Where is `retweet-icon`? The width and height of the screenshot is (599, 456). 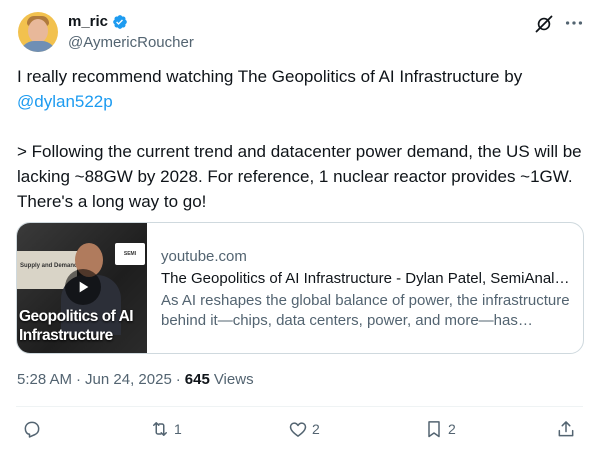
retweet-icon is located at coordinates (160, 429).